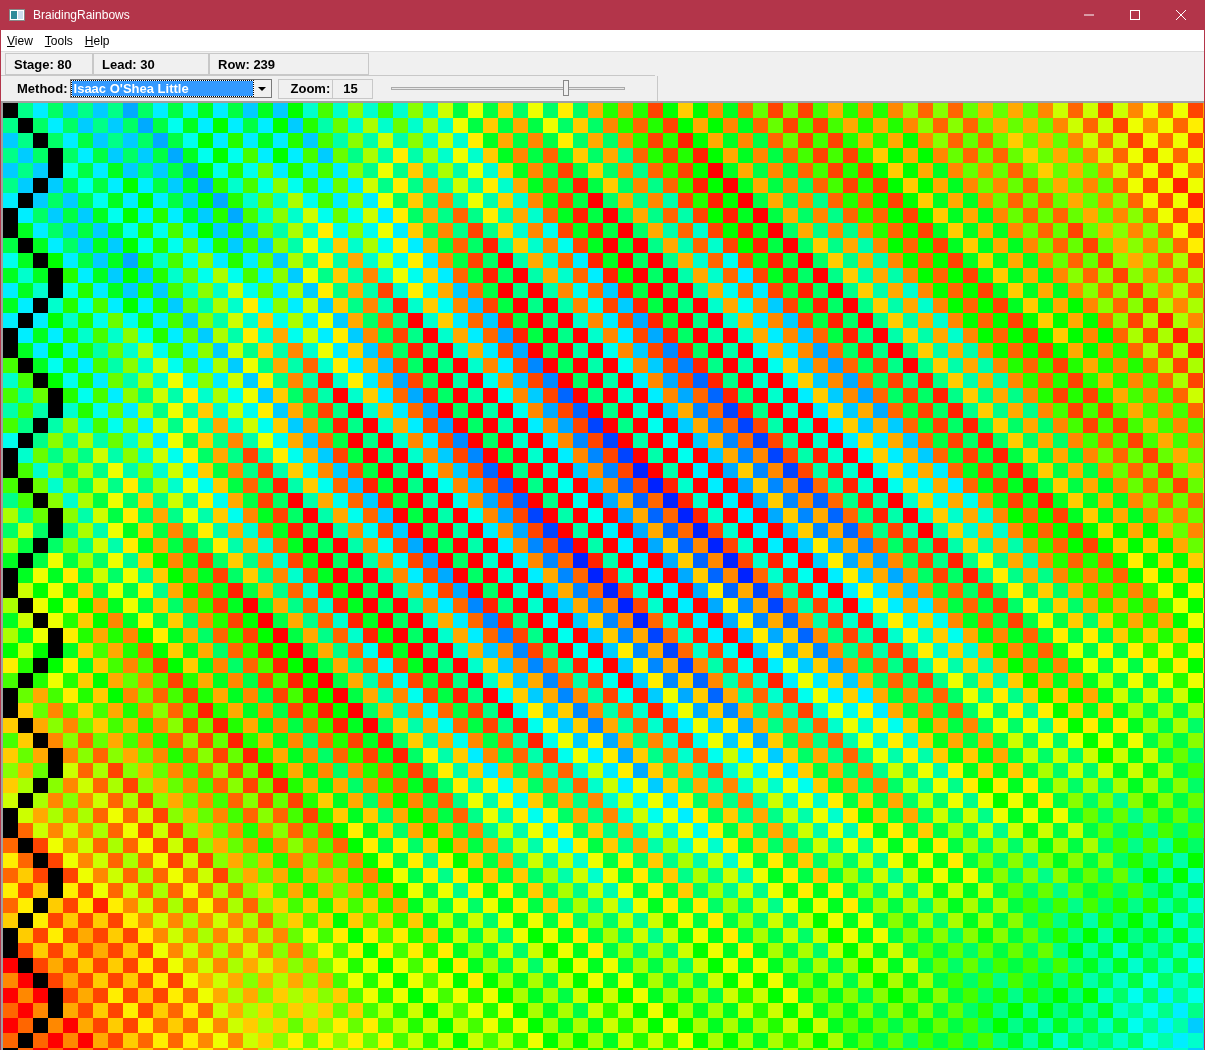 The height and width of the screenshot is (1050, 1205). Describe the element at coordinates (42, 88) in the screenshot. I see `method-label: Method:` at that location.